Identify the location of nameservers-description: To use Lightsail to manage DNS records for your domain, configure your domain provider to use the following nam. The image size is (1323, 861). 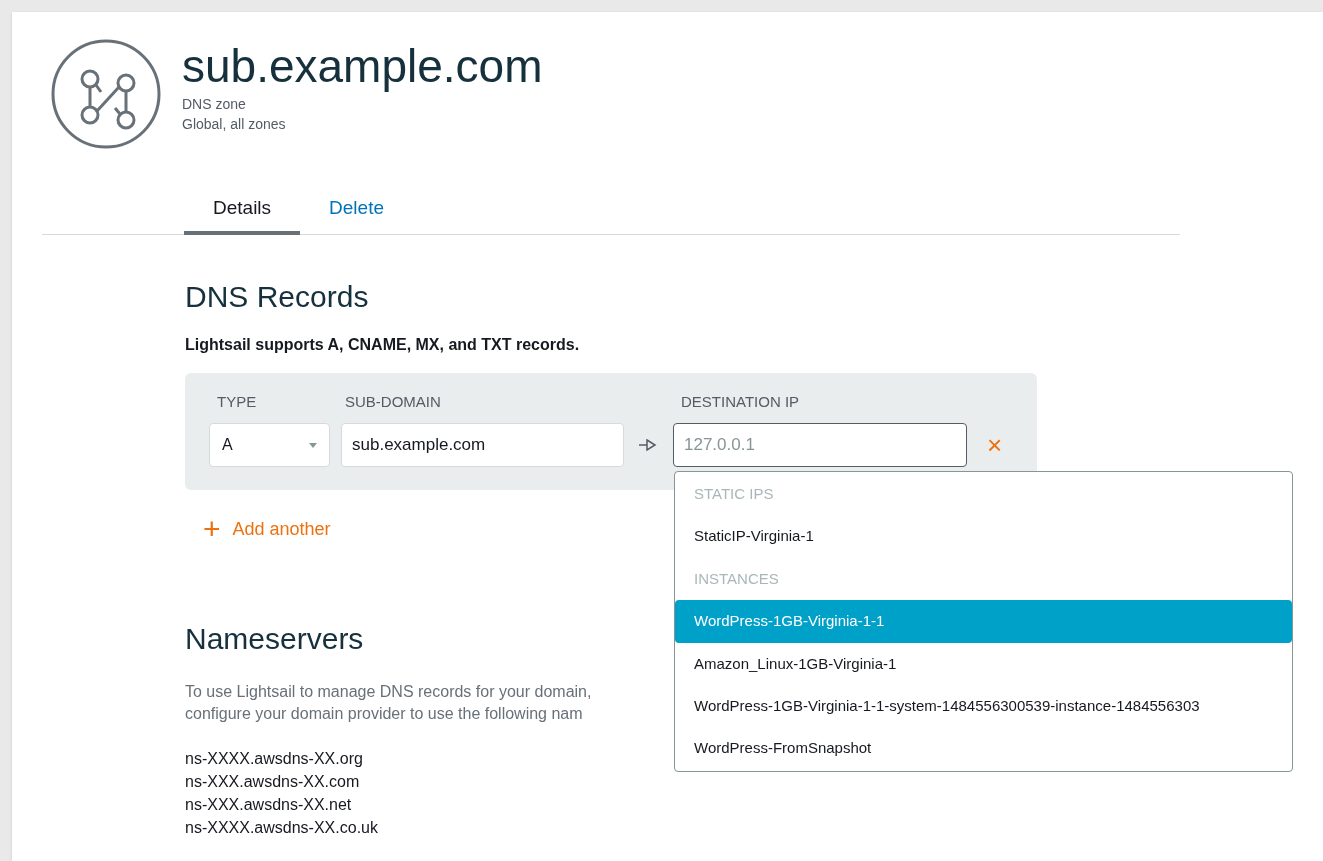
(388, 702).